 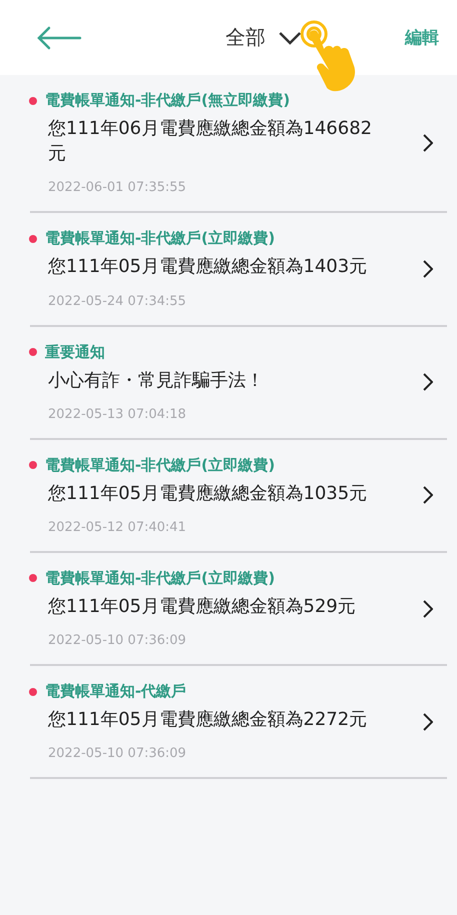 What do you see at coordinates (75, 352) in the screenshot?
I see `notification-title: 重要通知` at bounding box center [75, 352].